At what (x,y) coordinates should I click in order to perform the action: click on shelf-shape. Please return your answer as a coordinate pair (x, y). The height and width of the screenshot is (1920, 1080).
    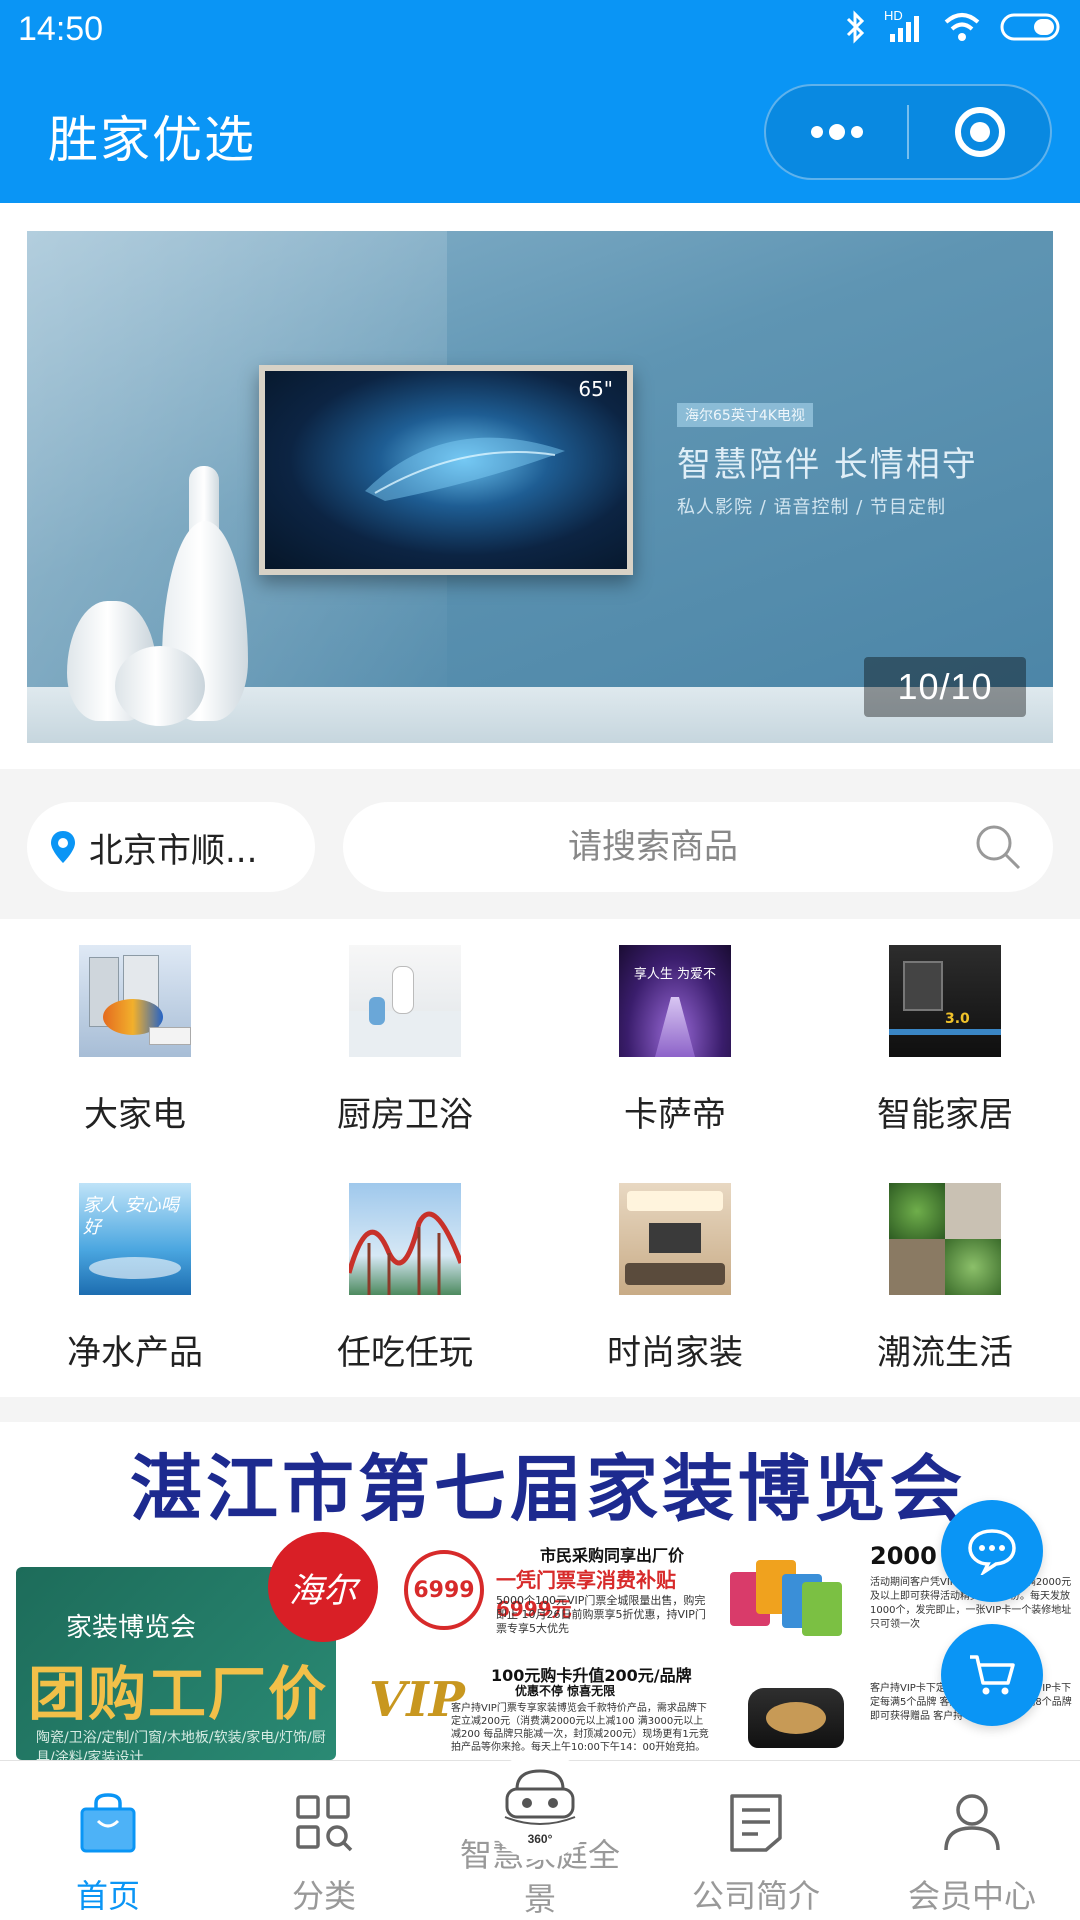
    Looking at the image, I should click on (917, 1267).